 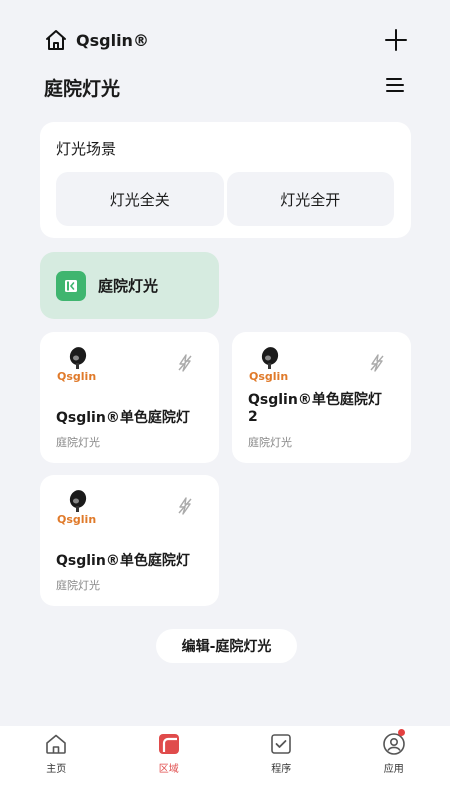 I want to click on edit-area-button: 编辑-庭院灯光, so click(x=226, y=646).